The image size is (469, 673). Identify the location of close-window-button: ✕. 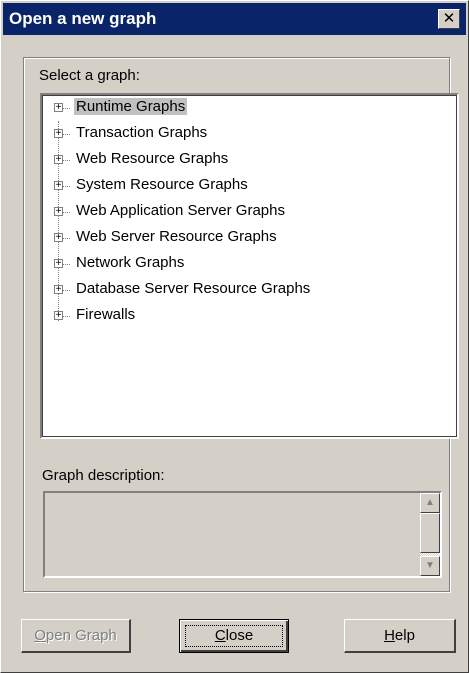
(449, 19).